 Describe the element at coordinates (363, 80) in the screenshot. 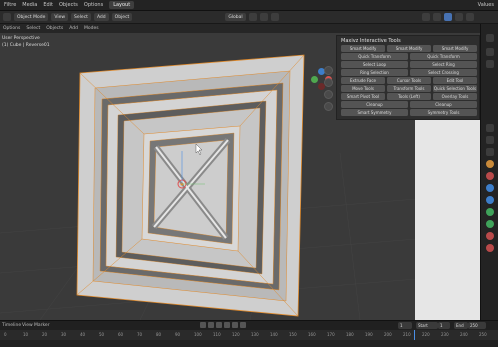

I see `tool-button: Extrude Face` at that location.